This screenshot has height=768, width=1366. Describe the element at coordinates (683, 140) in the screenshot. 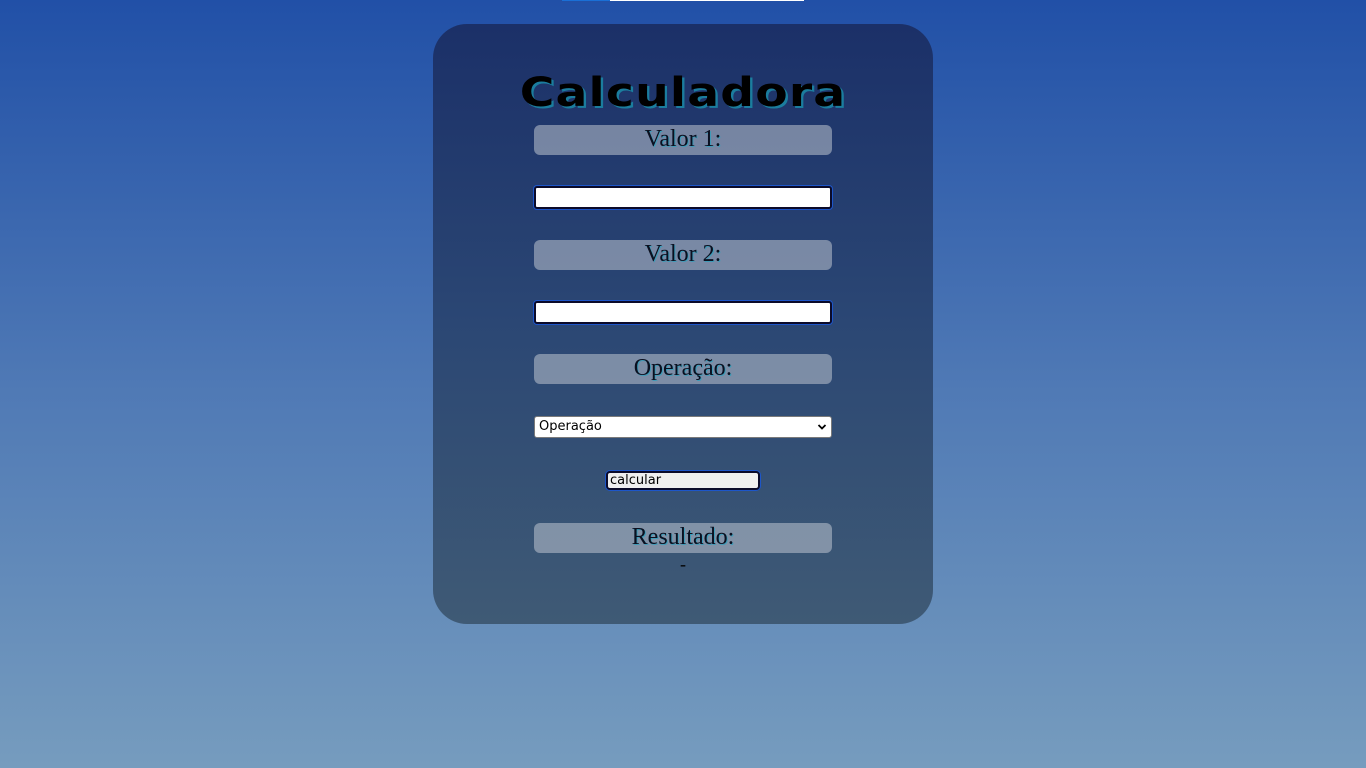

I see `valor1-label: Valor 1:` at that location.